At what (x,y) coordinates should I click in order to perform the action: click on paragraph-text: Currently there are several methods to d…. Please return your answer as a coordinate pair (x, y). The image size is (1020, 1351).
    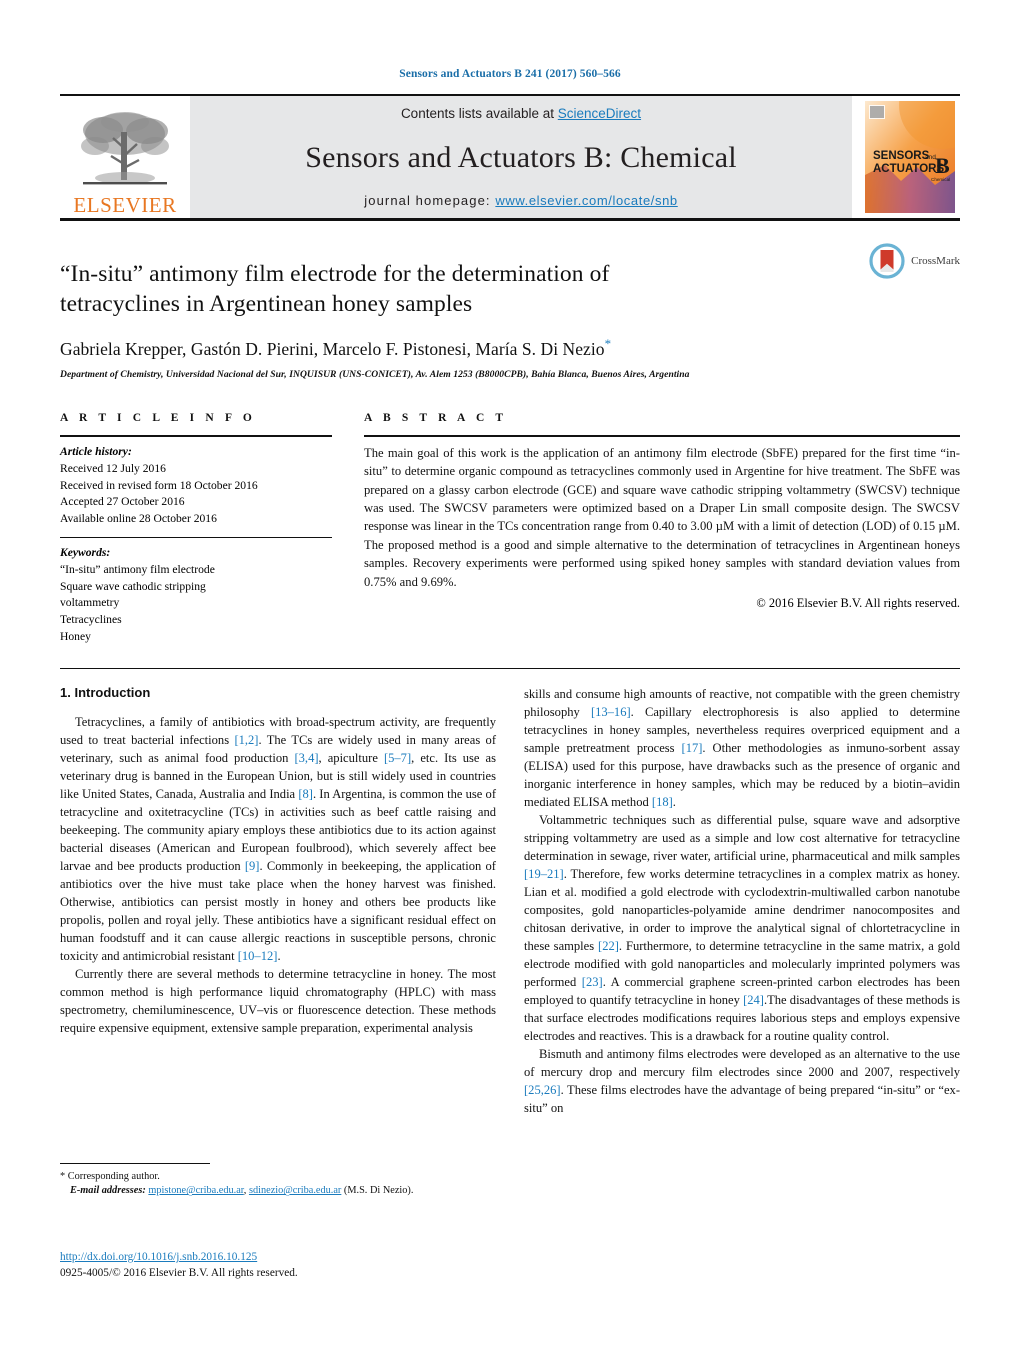
    Looking at the image, I should click on (278, 1000).